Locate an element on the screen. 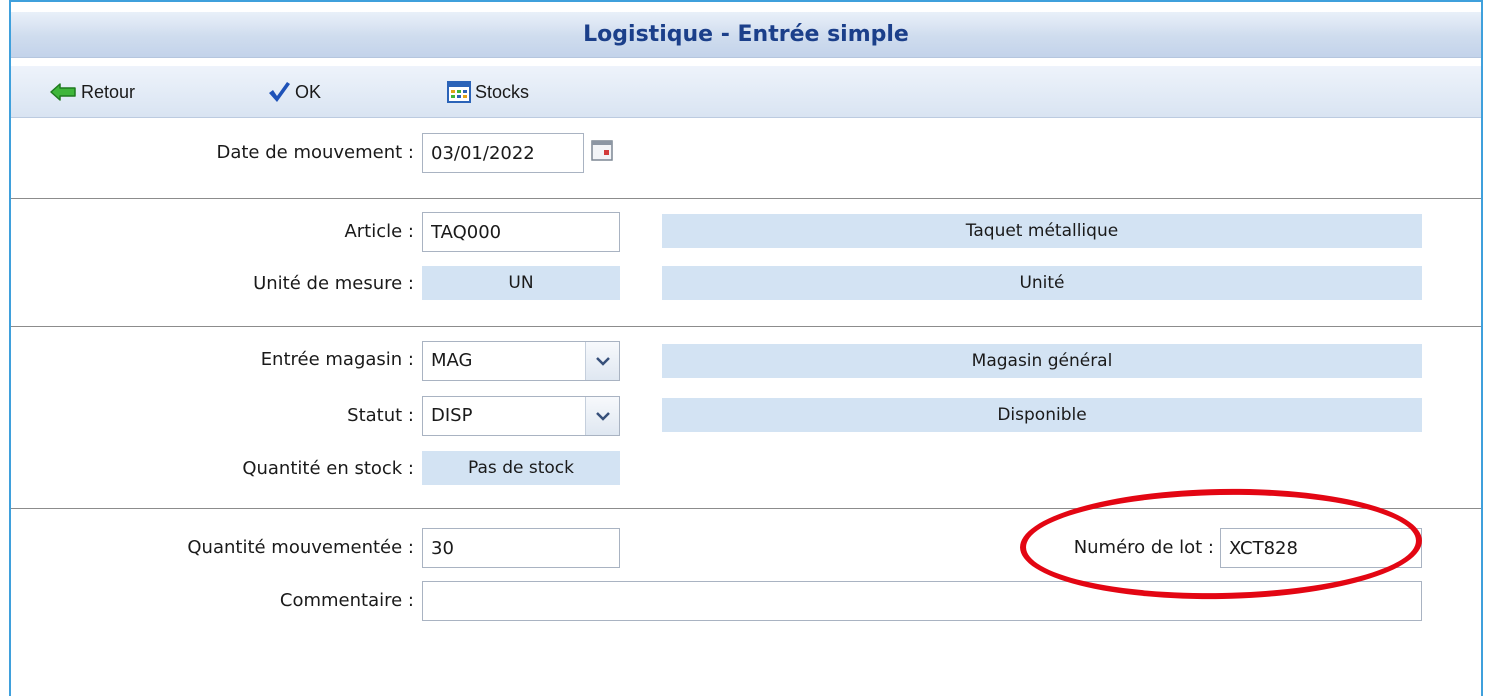 This screenshot has height=696, width=1485. unit-description: Unité is located at coordinates (1042, 283).